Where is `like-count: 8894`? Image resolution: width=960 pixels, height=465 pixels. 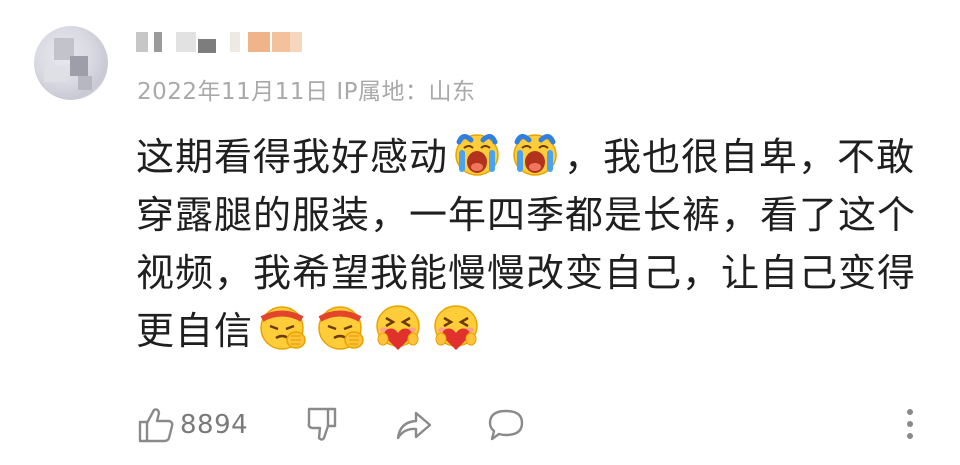 like-count: 8894 is located at coordinates (214, 425).